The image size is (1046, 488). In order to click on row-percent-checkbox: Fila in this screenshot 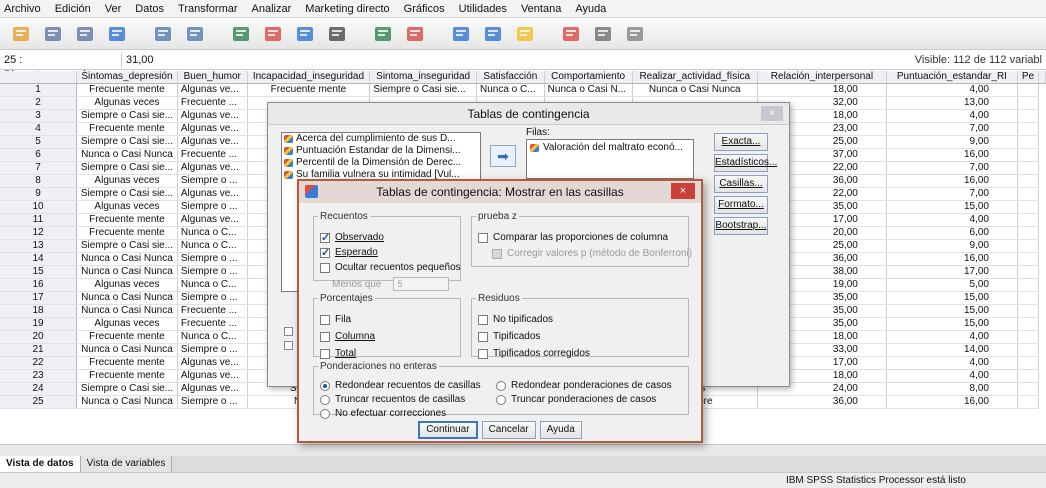, I will do `click(335, 319)`.